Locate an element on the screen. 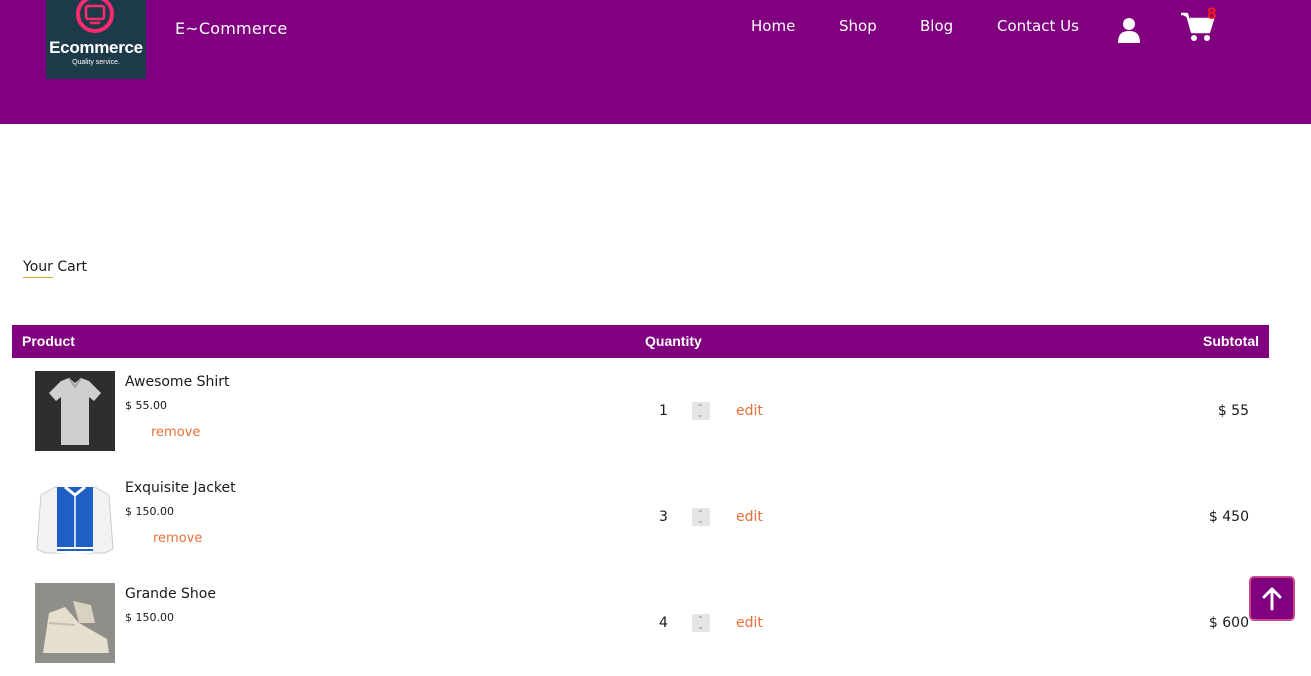  row-subtotal: $ 600 is located at coordinates (1228, 623).